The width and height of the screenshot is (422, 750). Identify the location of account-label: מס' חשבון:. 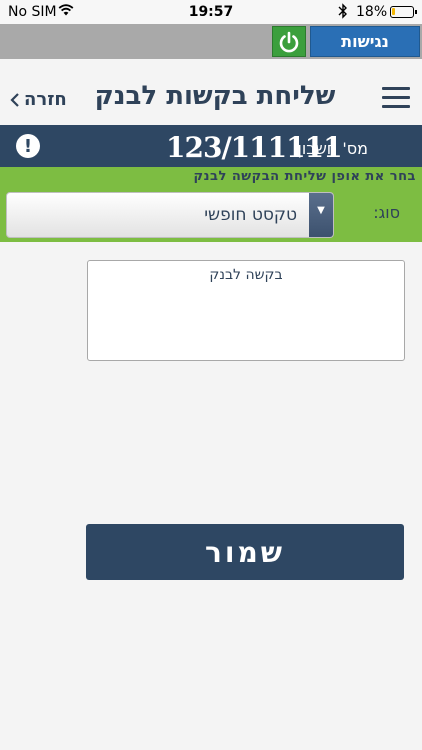
(330, 148).